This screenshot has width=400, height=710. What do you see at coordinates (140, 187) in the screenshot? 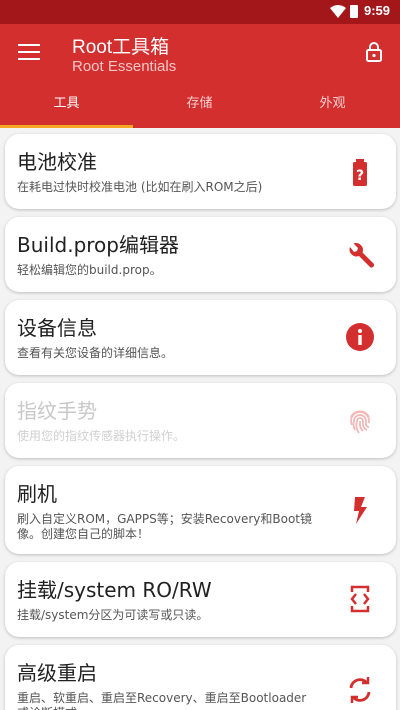
I see `tool-description: 在耗电过快时校准电池 (比如在刷入ROM之后)` at bounding box center [140, 187].